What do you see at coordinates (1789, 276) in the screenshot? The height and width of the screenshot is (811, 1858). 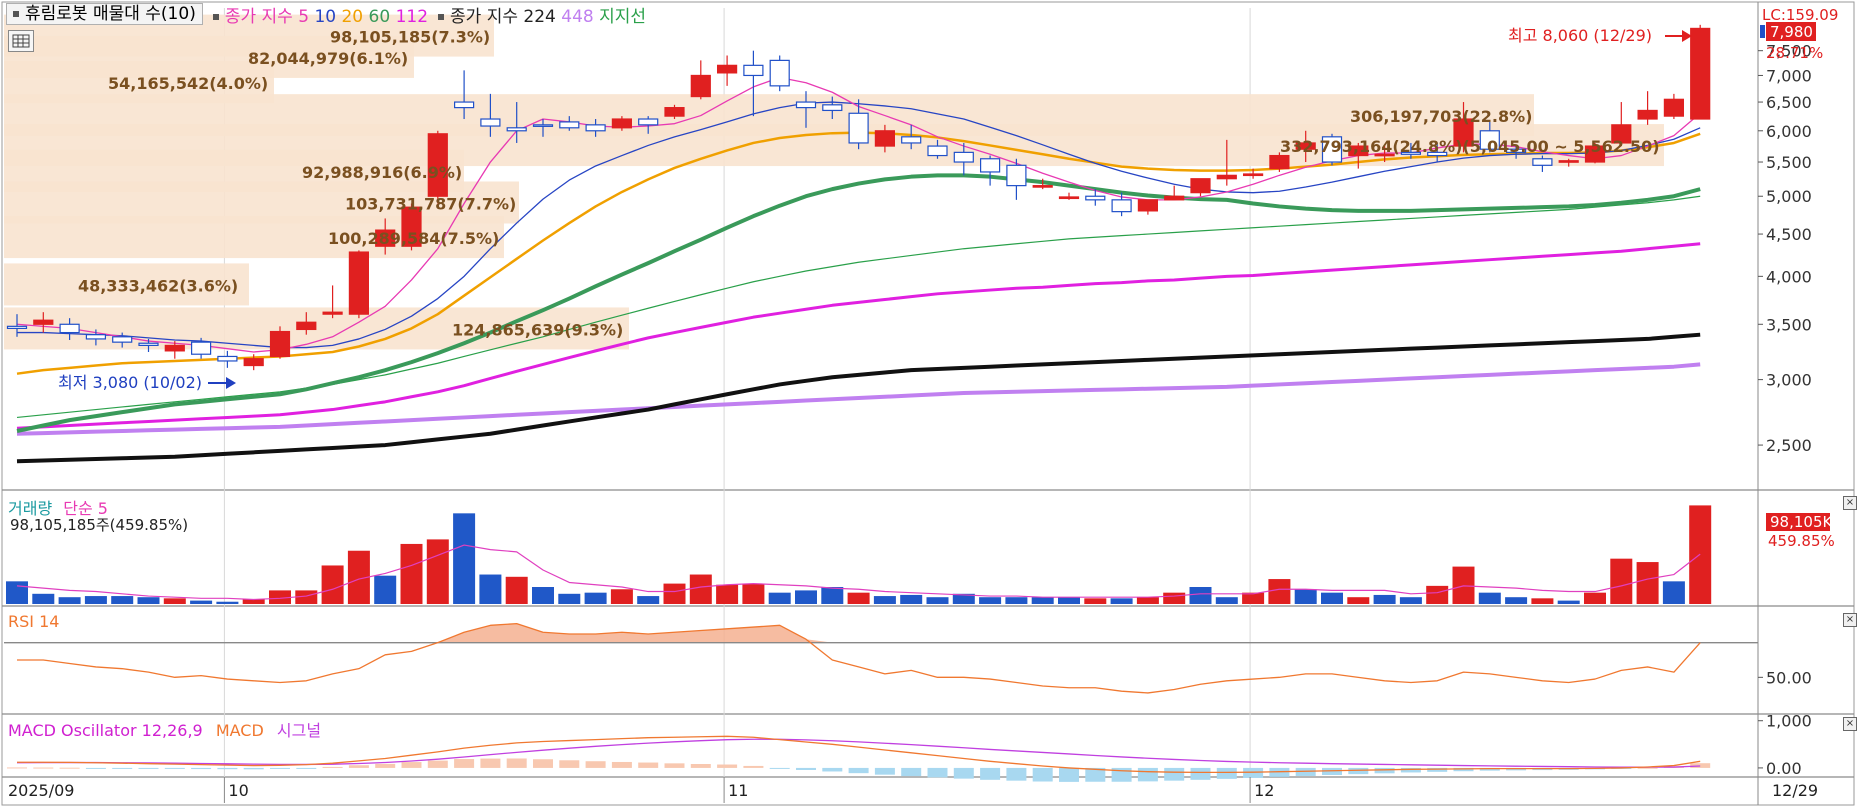 I see `y-tick-label: 4,000` at bounding box center [1789, 276].